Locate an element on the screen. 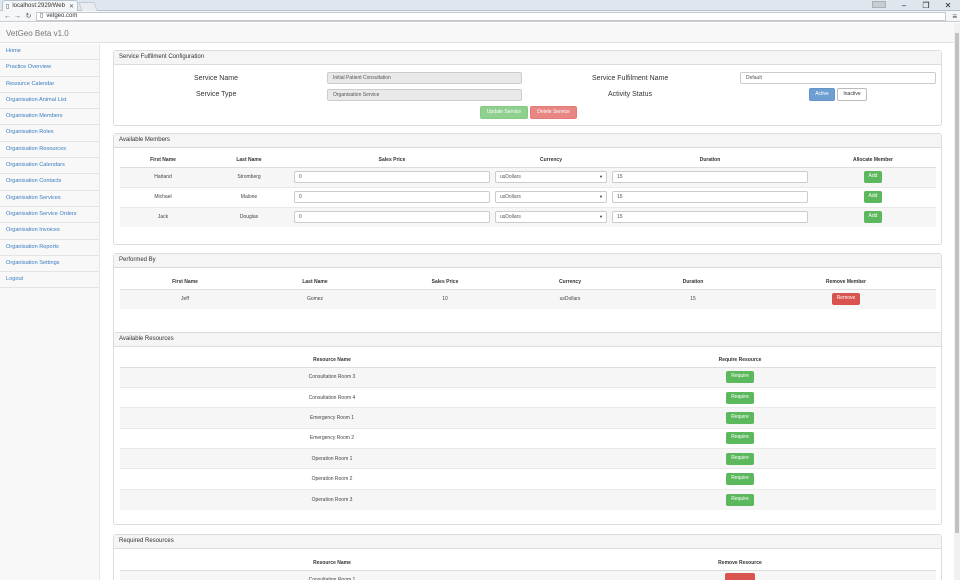 This screenshot has width=960, height=580. sidebar-item-members: Organisation Members is located at coordinates (49, 117).